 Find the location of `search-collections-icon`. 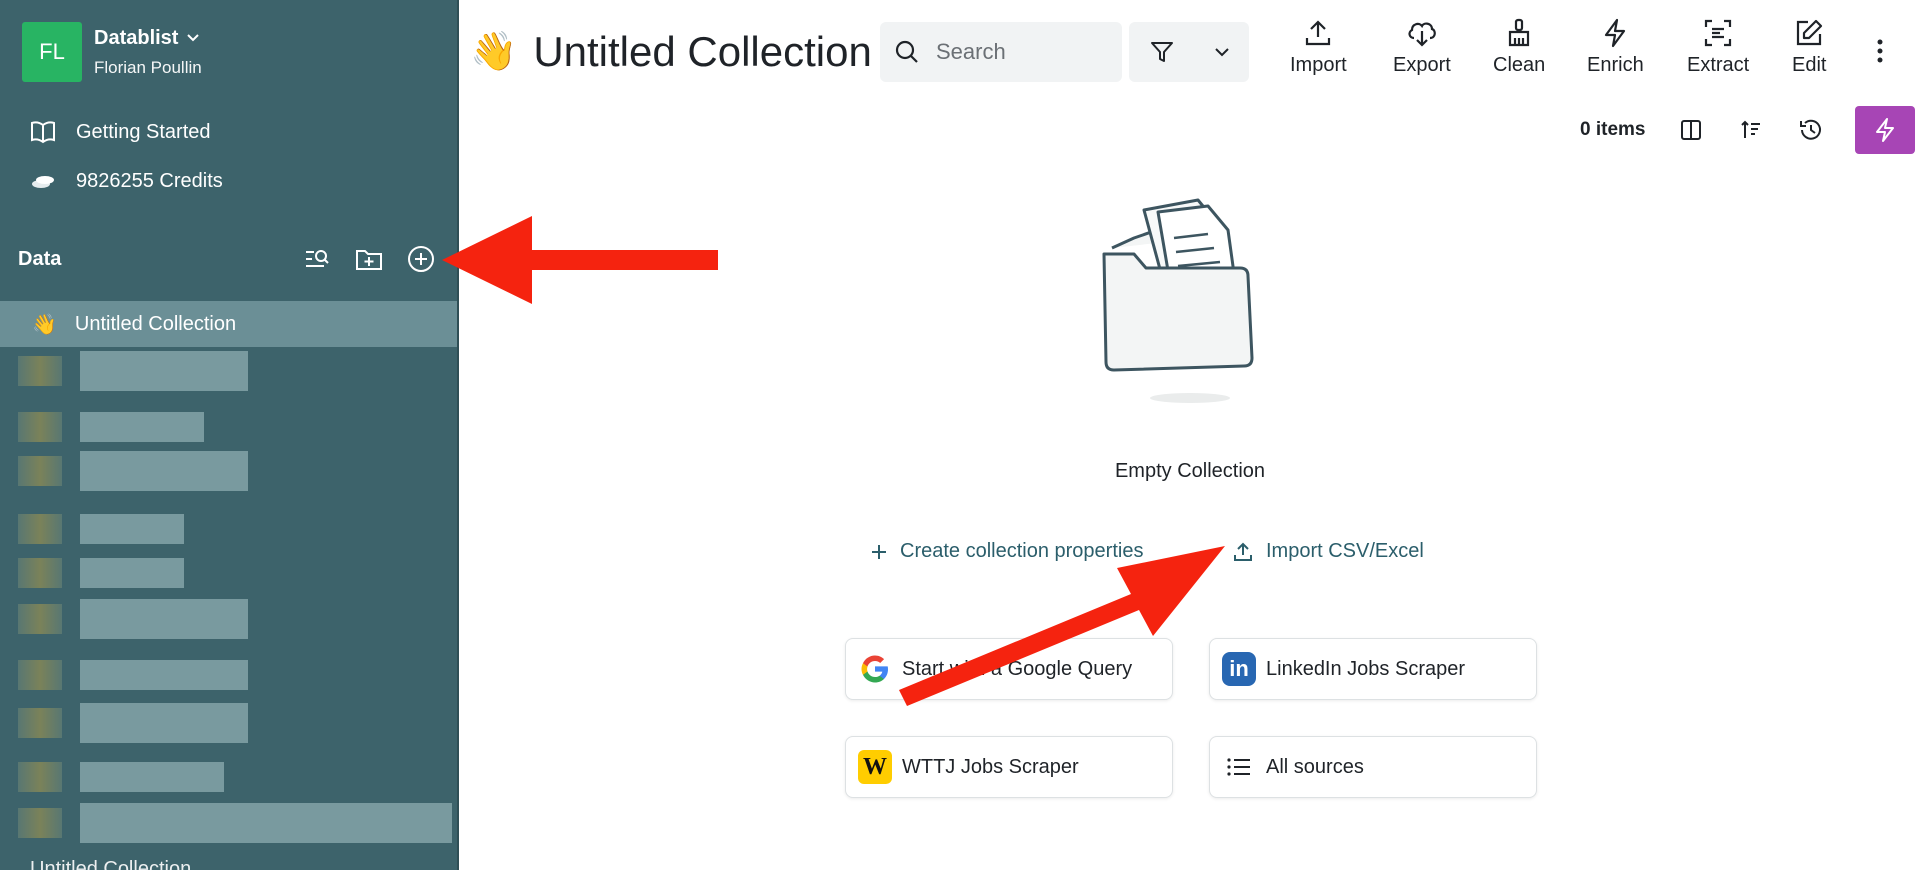

search-collections-icon is located at coordinates (317, 259).